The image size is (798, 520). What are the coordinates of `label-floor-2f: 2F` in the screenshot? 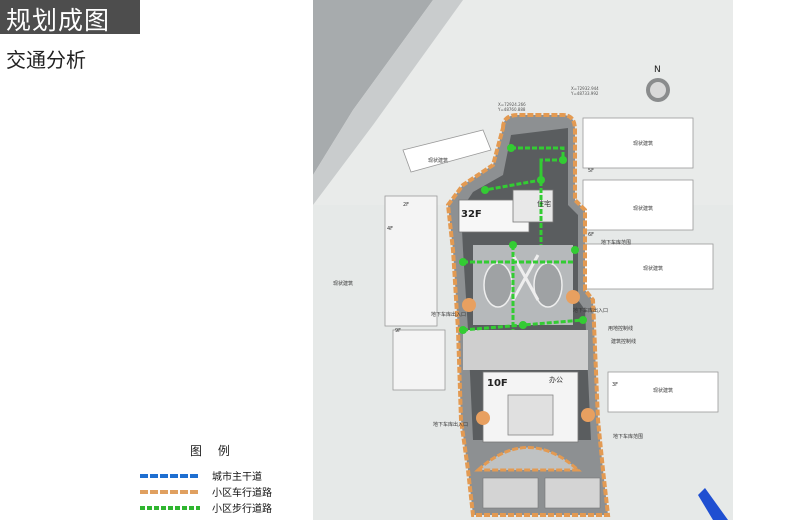 It's located at (406, 205).